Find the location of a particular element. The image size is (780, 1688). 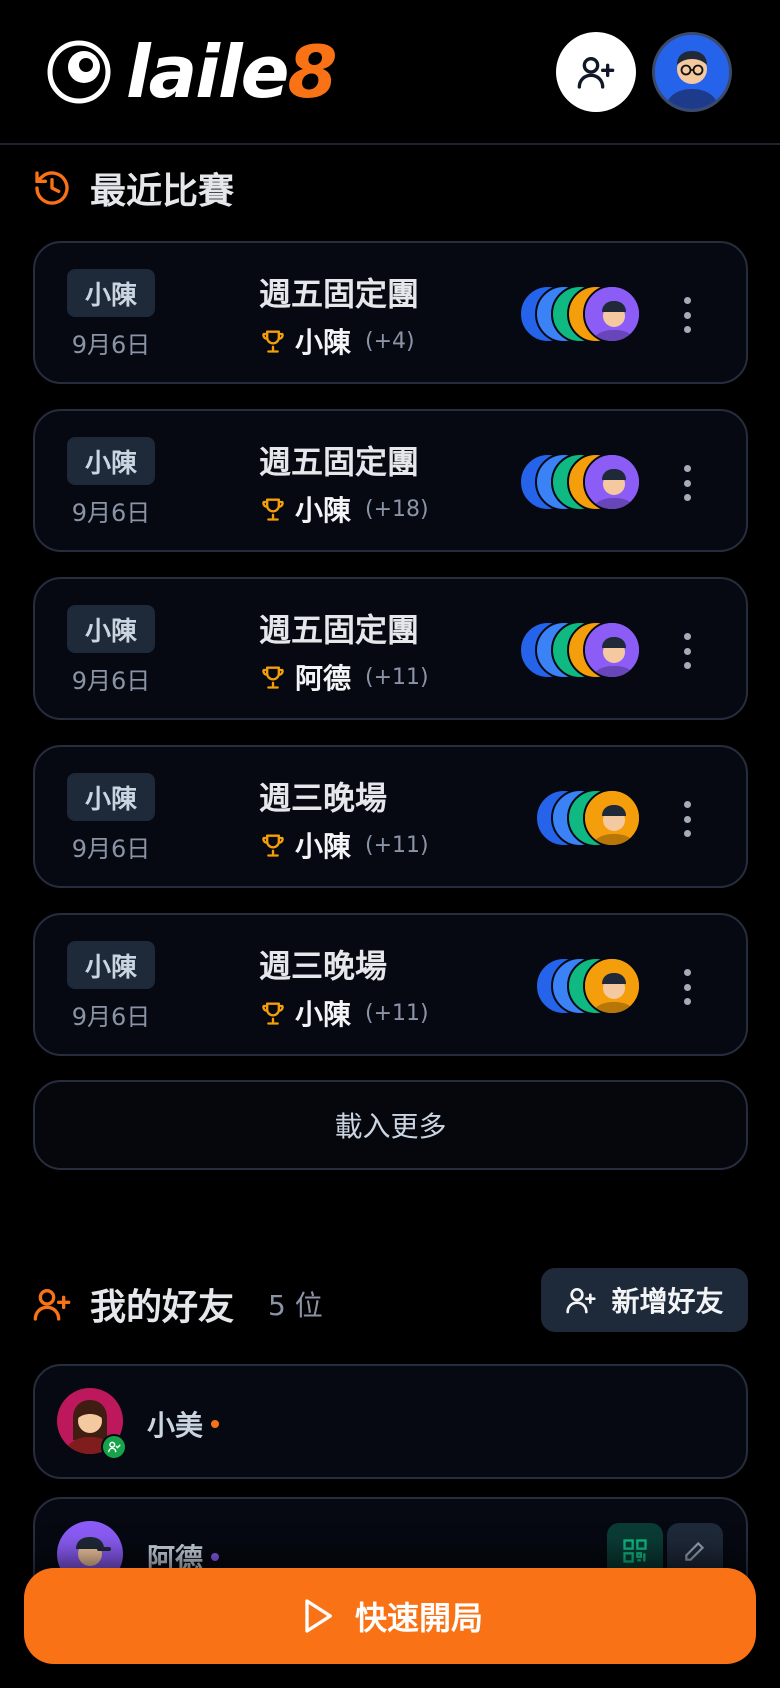

add-friend-label: 新增好友 is located at coordinates (667, 1301).